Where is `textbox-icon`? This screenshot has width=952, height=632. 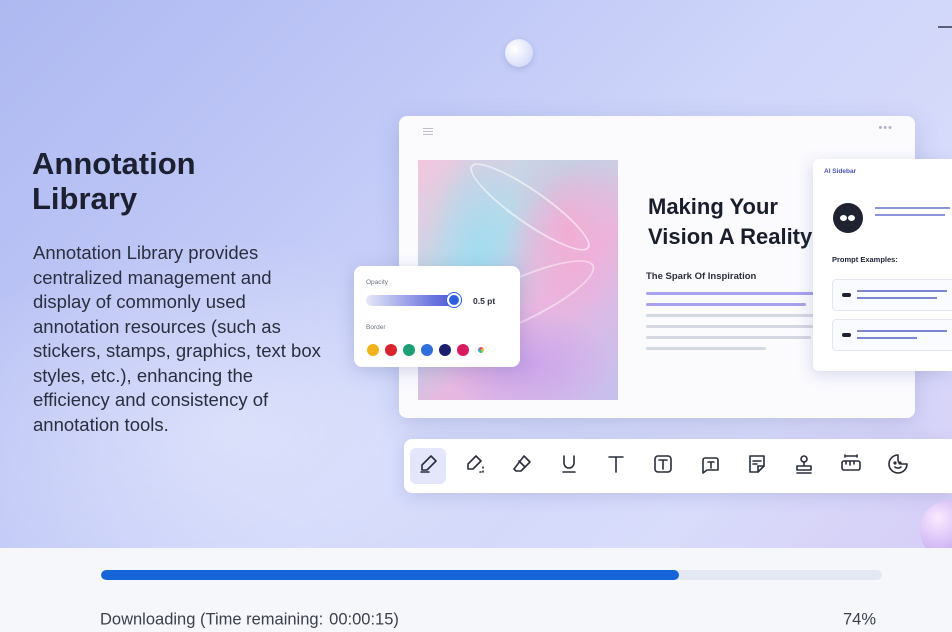
textbox-icon is located at coordinates (663, 466).